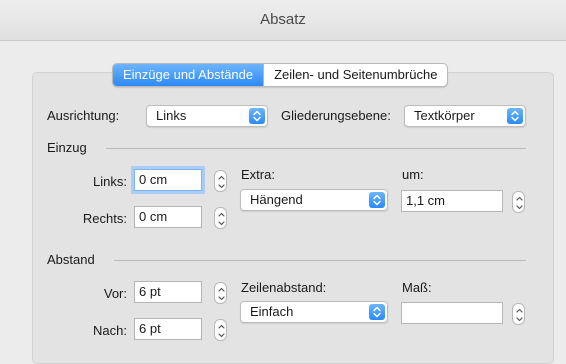  Describe the element at coordinates (417, 287) in the screenshot. I see `spacing-at-label: Maß:` at that location.